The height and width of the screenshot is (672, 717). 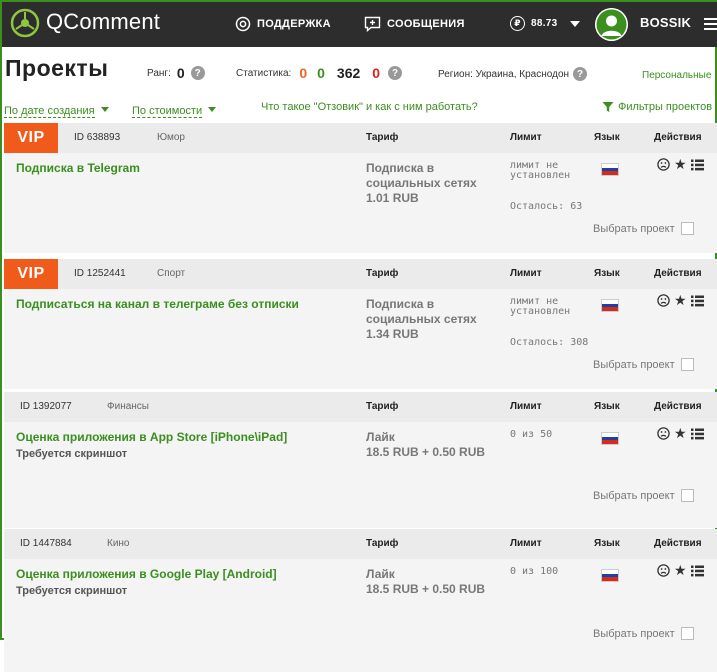 What do you see at coordinates (395, 73) in the screenshot?
I see `stats-help-icon: ?` at bounding box center [395, 73].